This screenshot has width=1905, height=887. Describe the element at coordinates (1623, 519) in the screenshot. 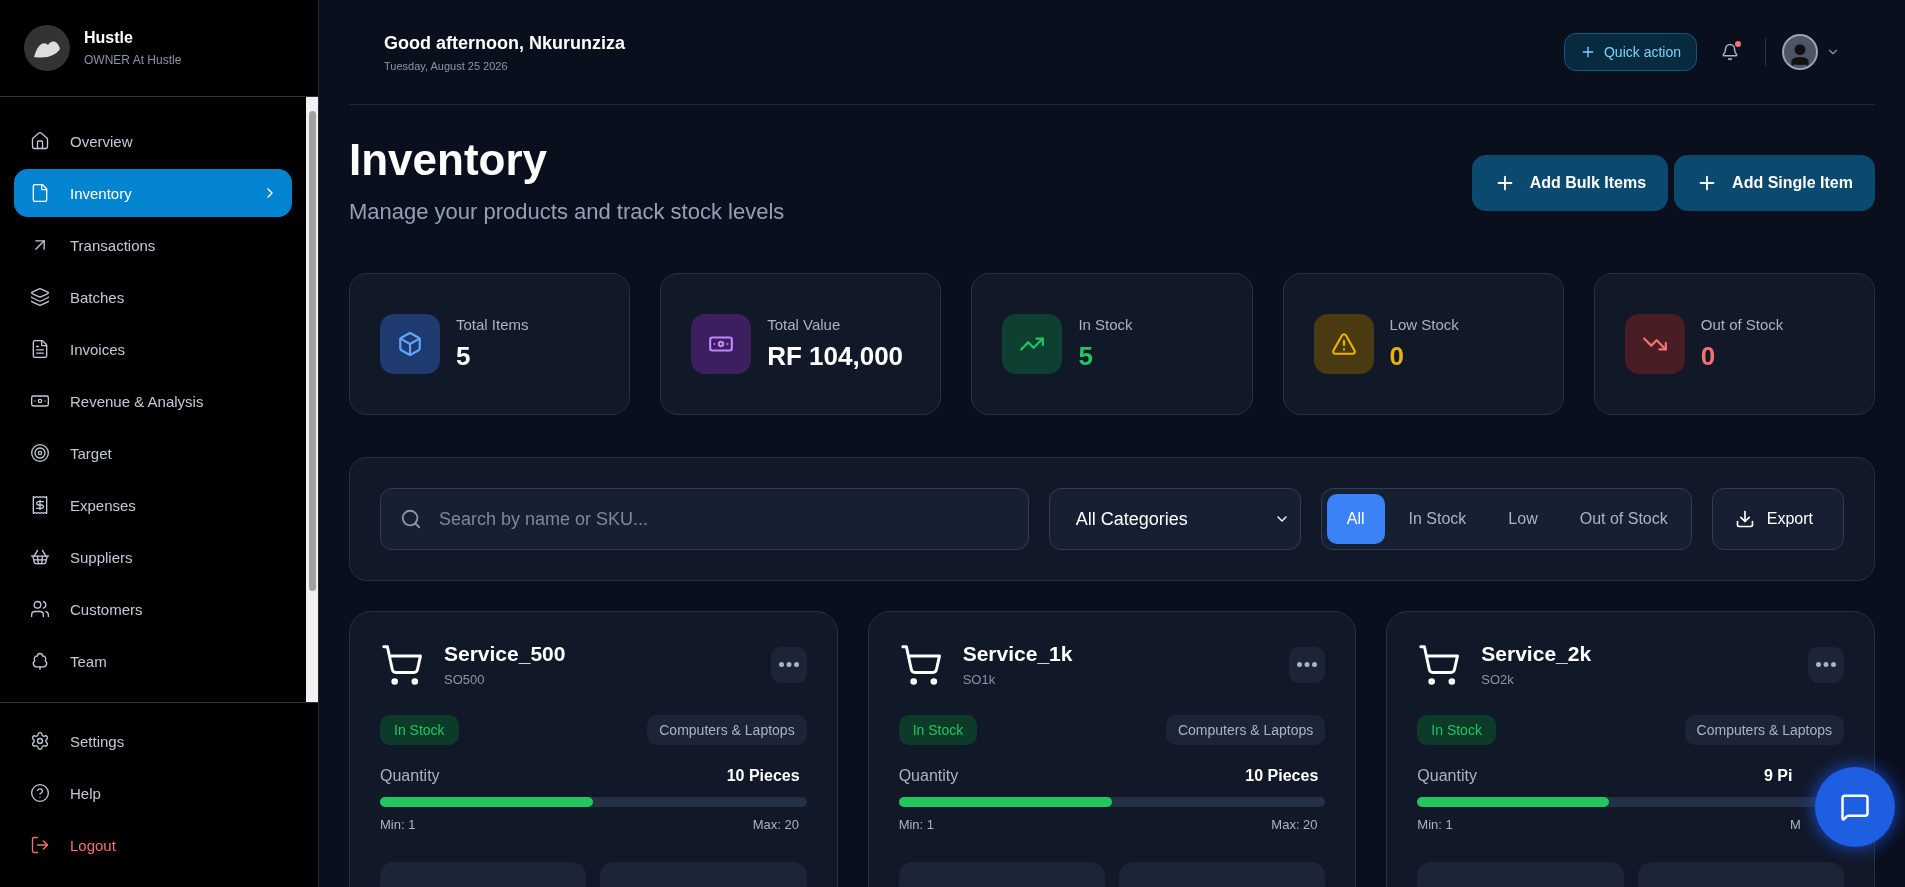

I see `filter-tab: Out of Stock` at that location.